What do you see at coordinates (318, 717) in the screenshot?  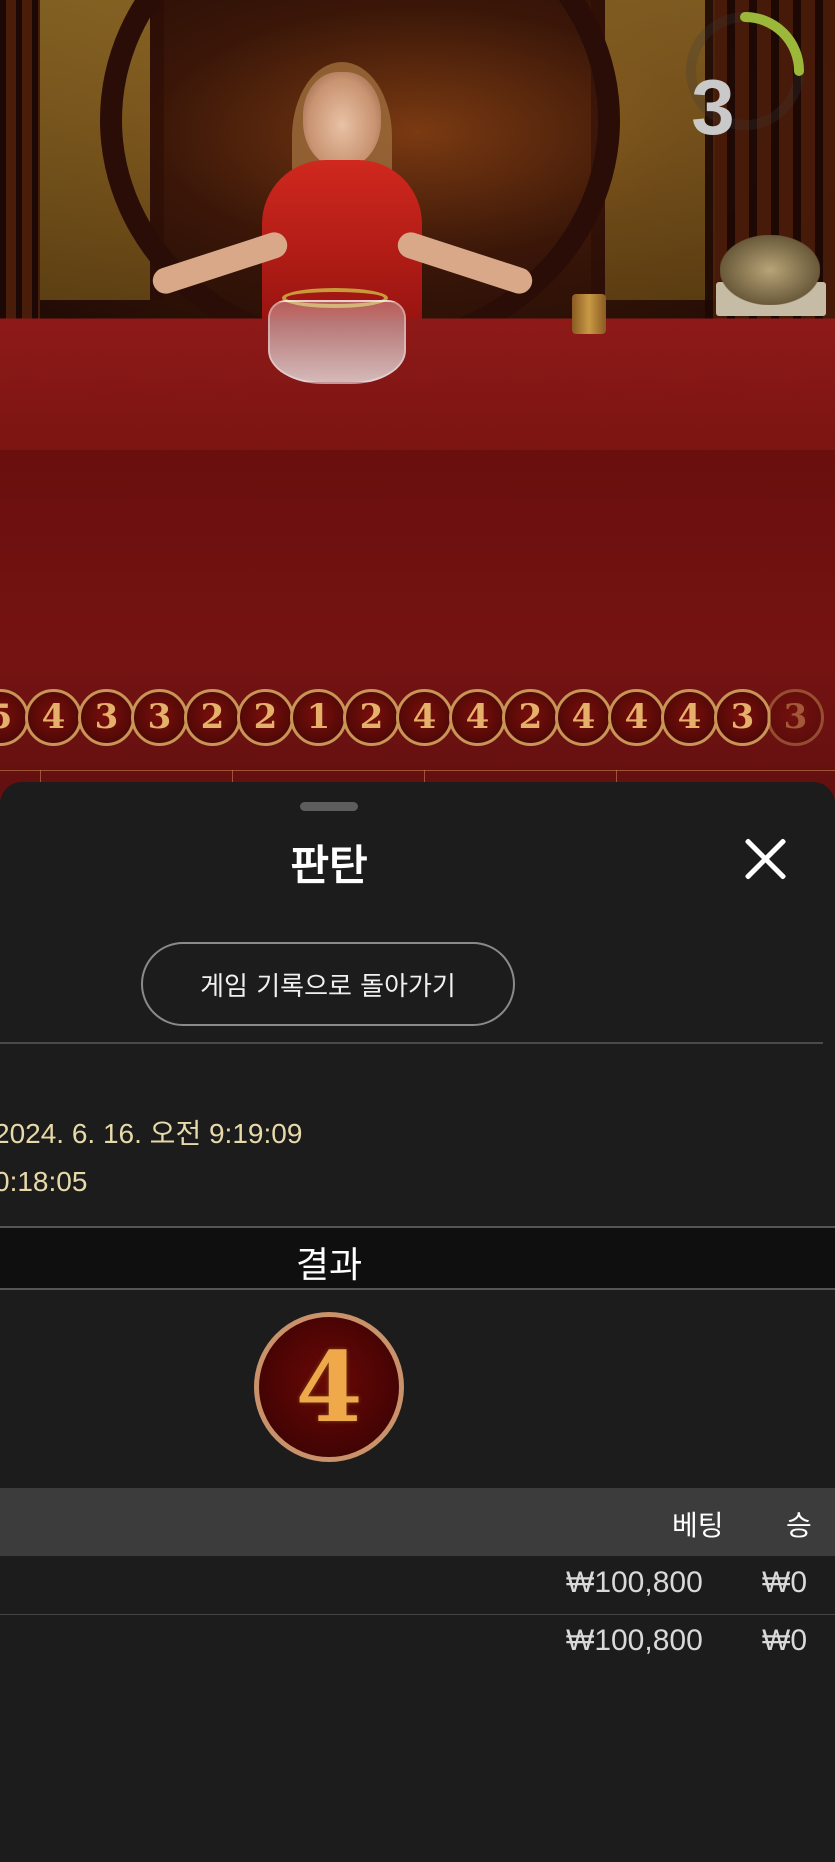 I see `history-coin: 1` at bounding box center [318, 717].